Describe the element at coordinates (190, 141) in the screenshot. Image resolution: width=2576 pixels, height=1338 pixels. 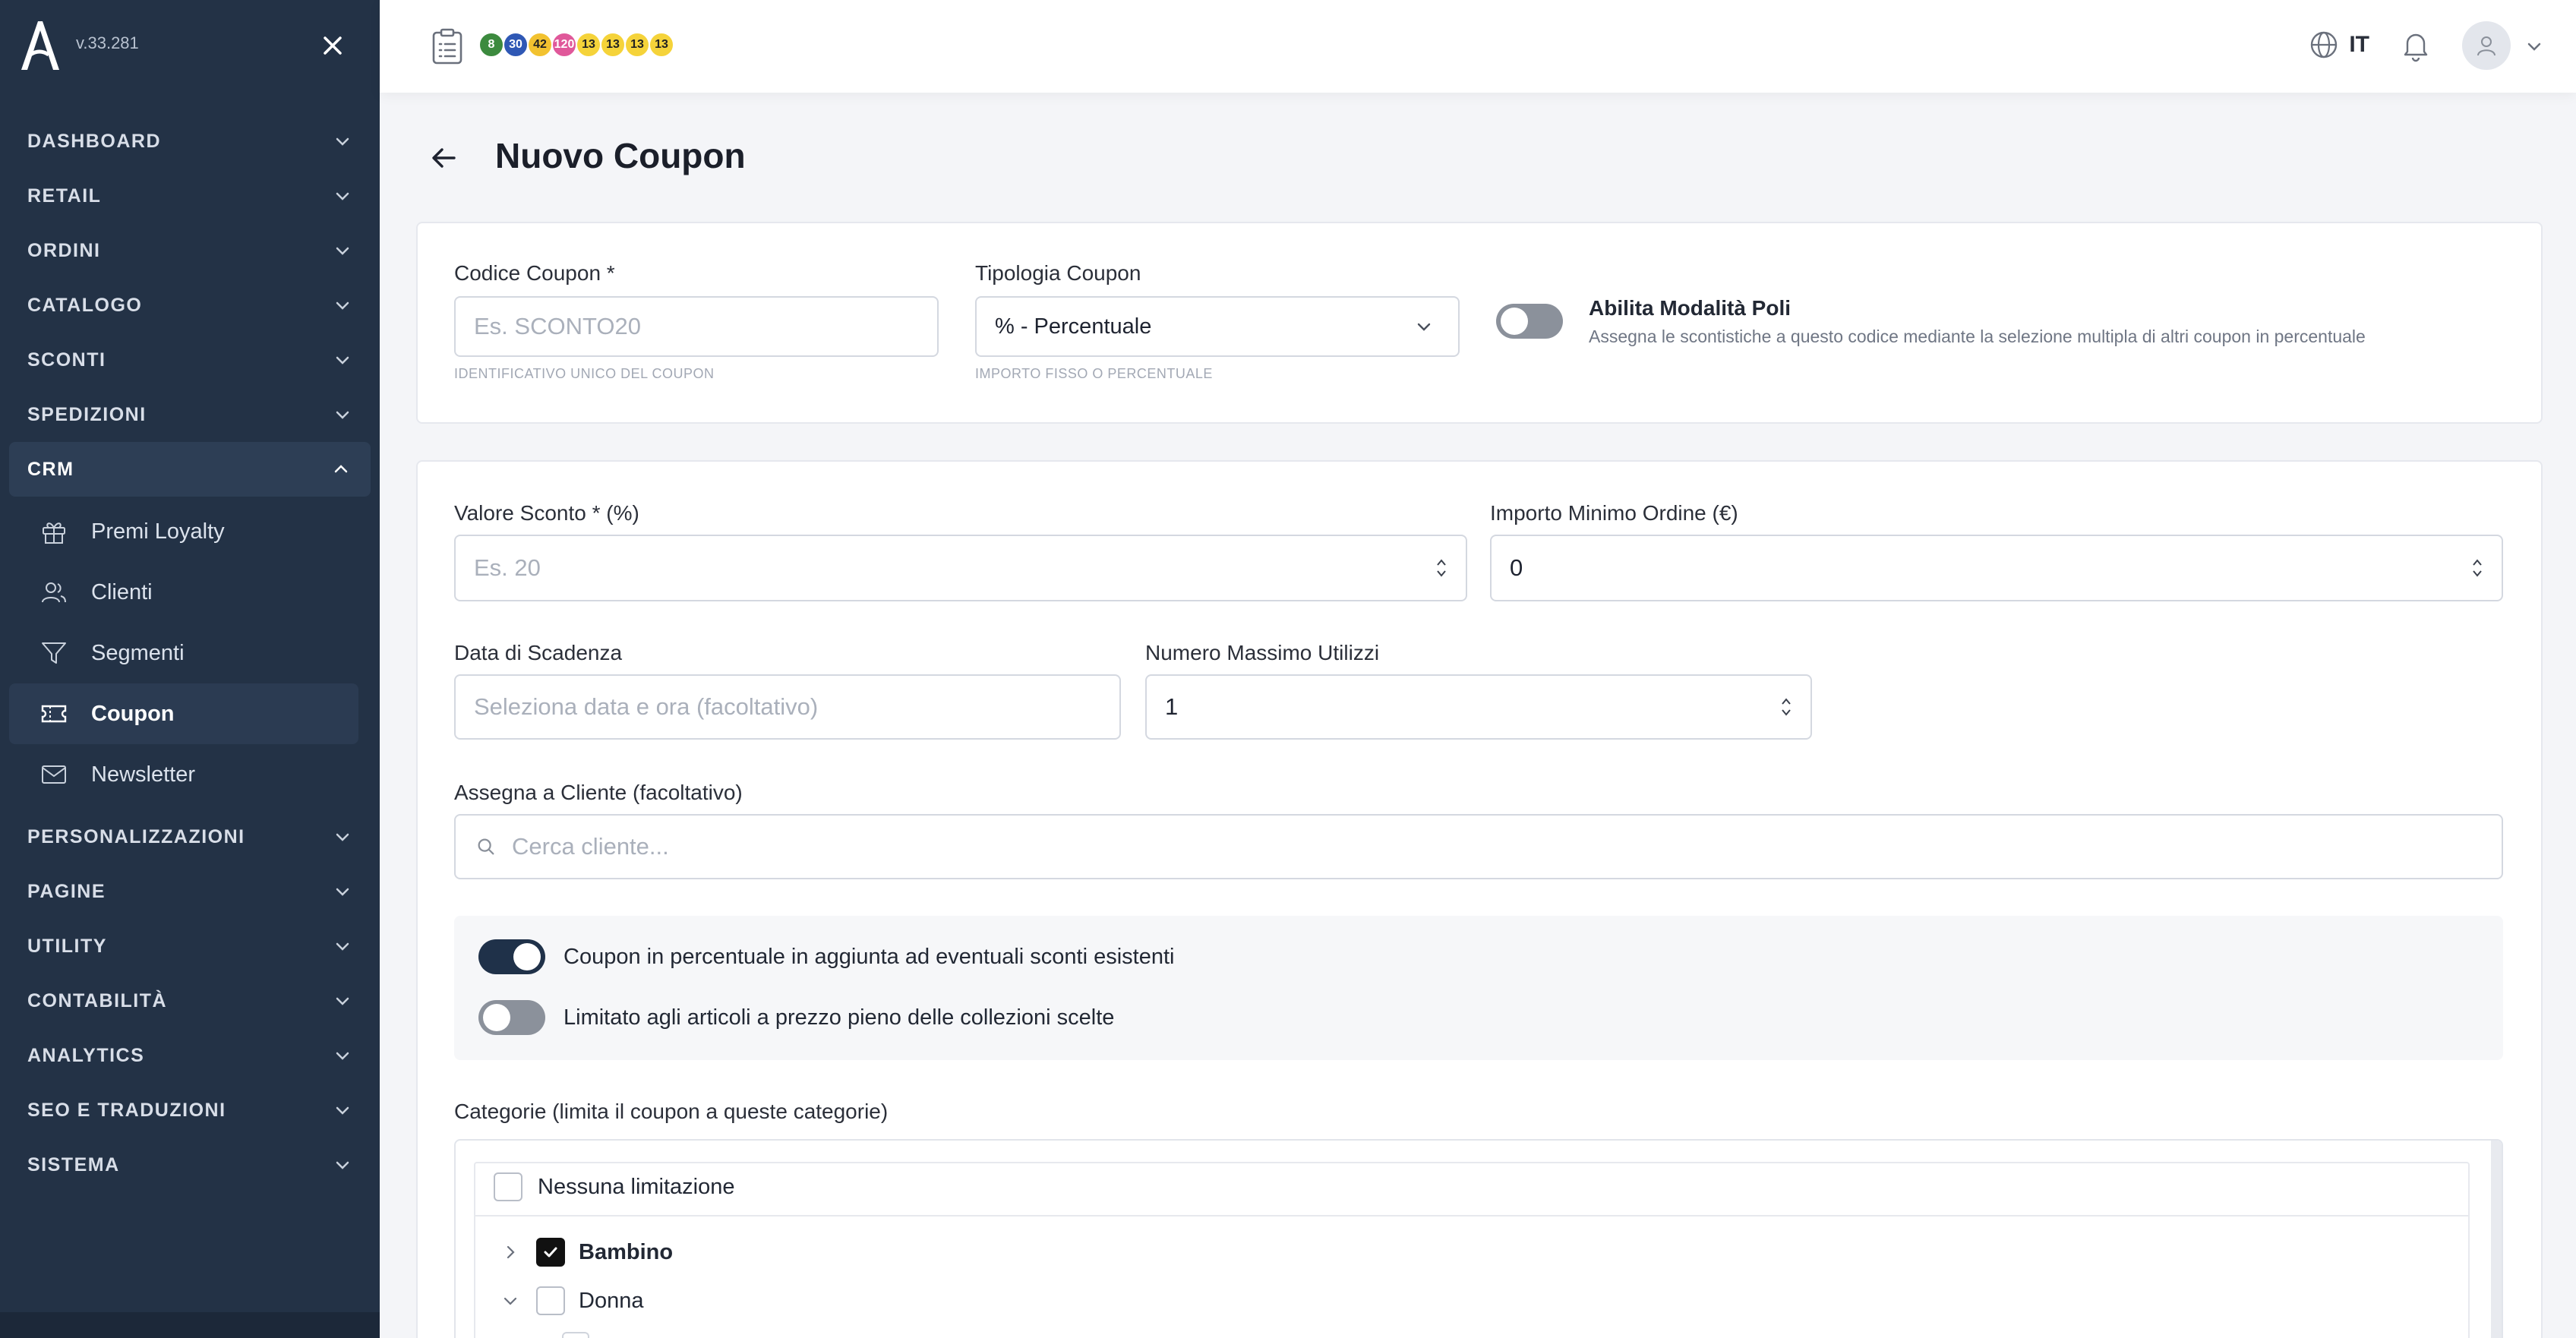
I see `nav-dashboard: DASHBOARD` at that location.